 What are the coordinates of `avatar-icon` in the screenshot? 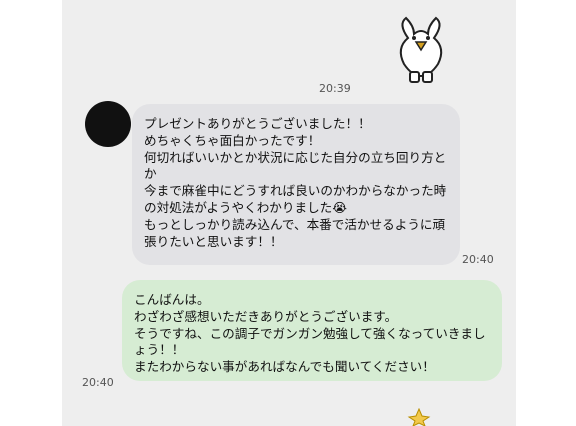 It's located at (108, 124).